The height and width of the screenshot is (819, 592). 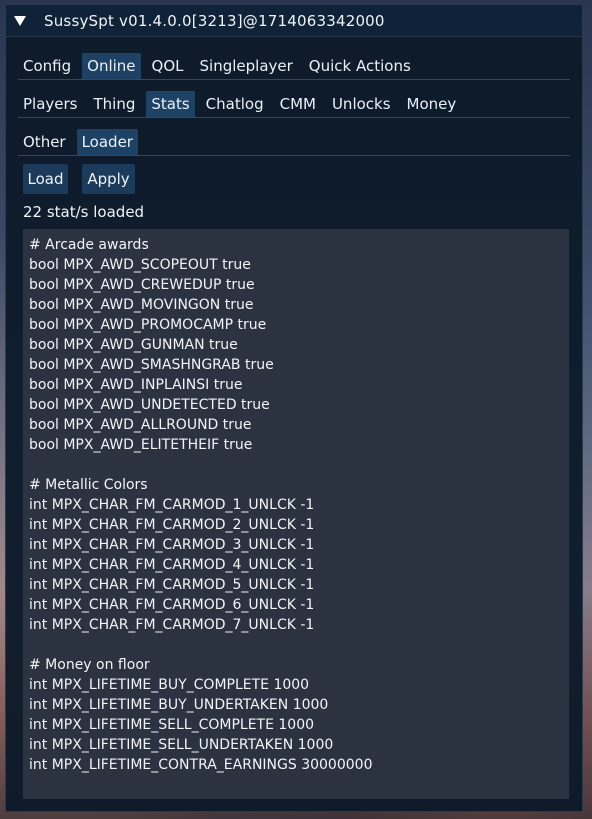 What do you see at coordinates (179, 705) in the screenshot?
I see `editor-line: int MPX_LIFETIME_BUY_UNDERTAKEN 1000` at bounding box center [179, 705].